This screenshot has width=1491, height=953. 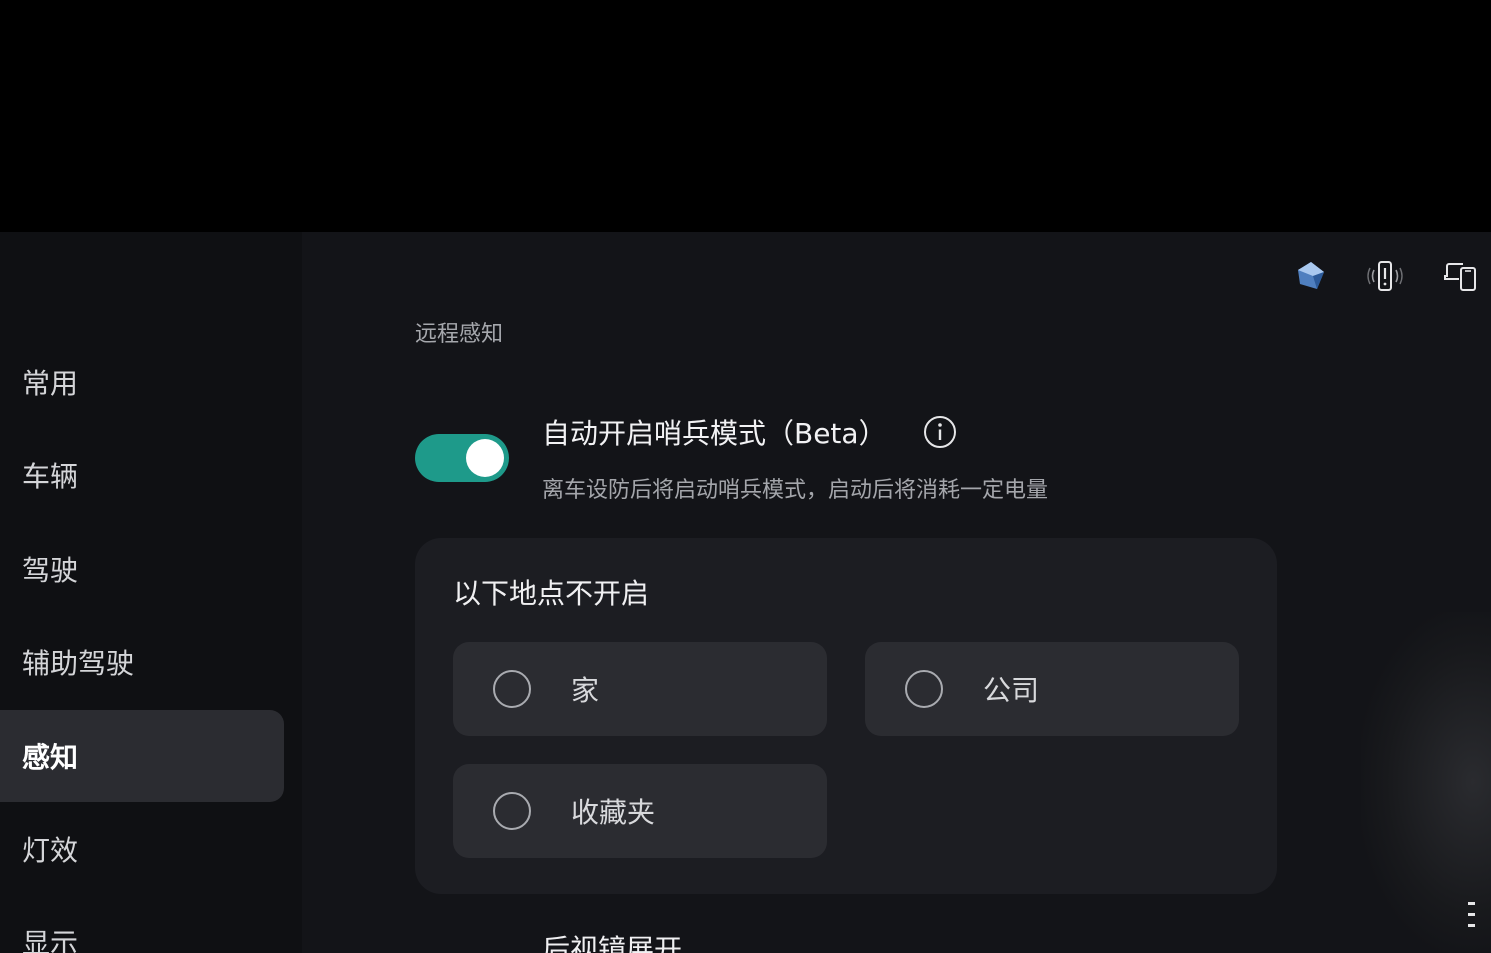 What do you see at coordinates (795, 490) in the screenshot?
I see `sentry-setting-description: 离车设防后将启动哨兵模式，启动后将消耗一定电量` at bounding box center [795, 490].